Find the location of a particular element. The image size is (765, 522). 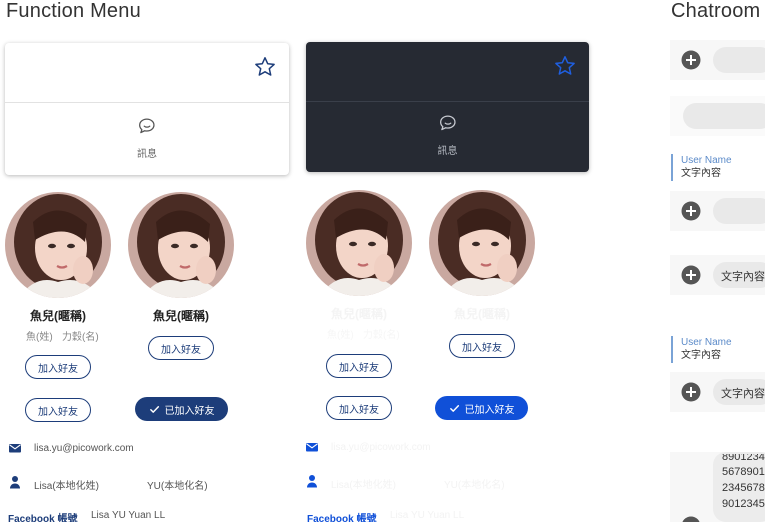

function-card-light: 訊息 is located at coordinates (147, 109).